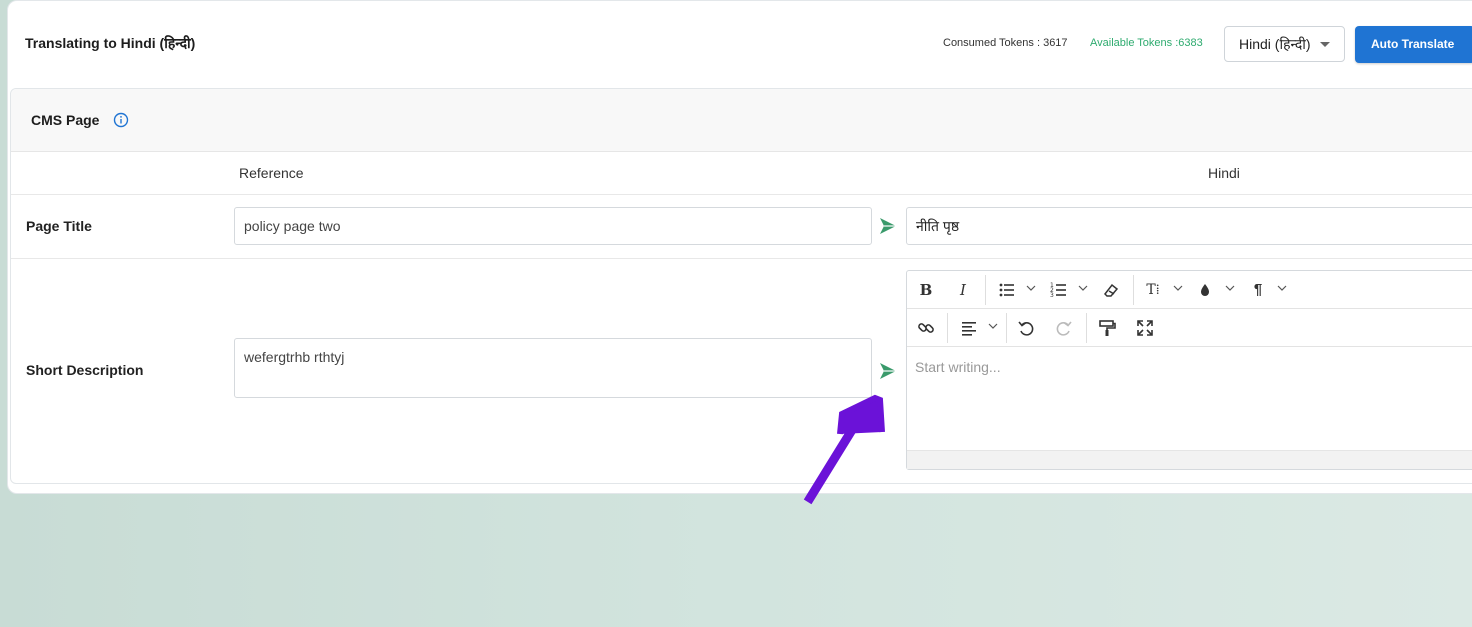  Describe the element at coordinates (741, 120) in the screenshot. I see `panel-header: CMS Page` at that location.